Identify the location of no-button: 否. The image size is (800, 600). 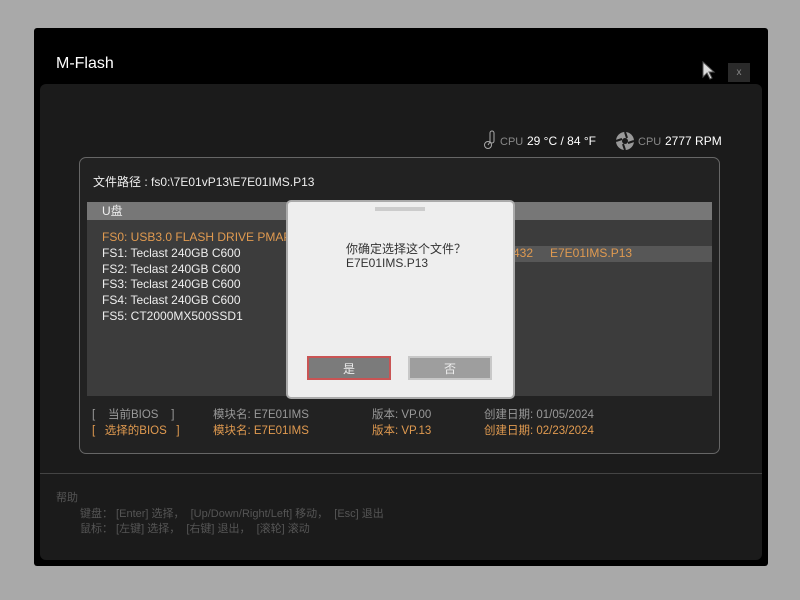
(450, 368).